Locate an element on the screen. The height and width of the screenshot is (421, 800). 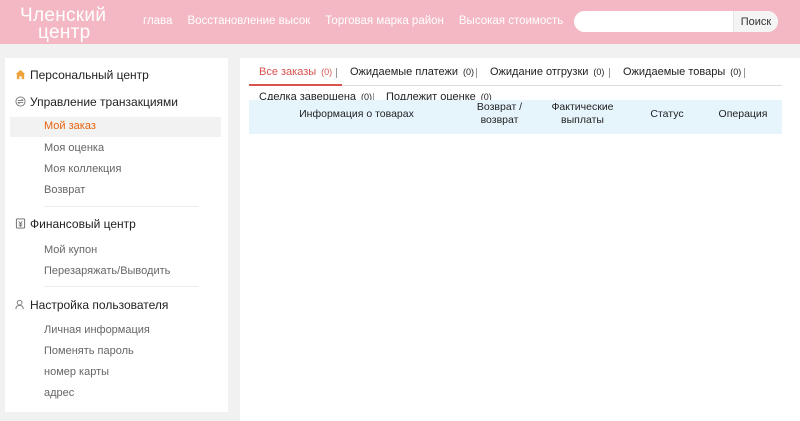
sidebar-item-personal-info: Личная информация is located at coordinates (97, 330).